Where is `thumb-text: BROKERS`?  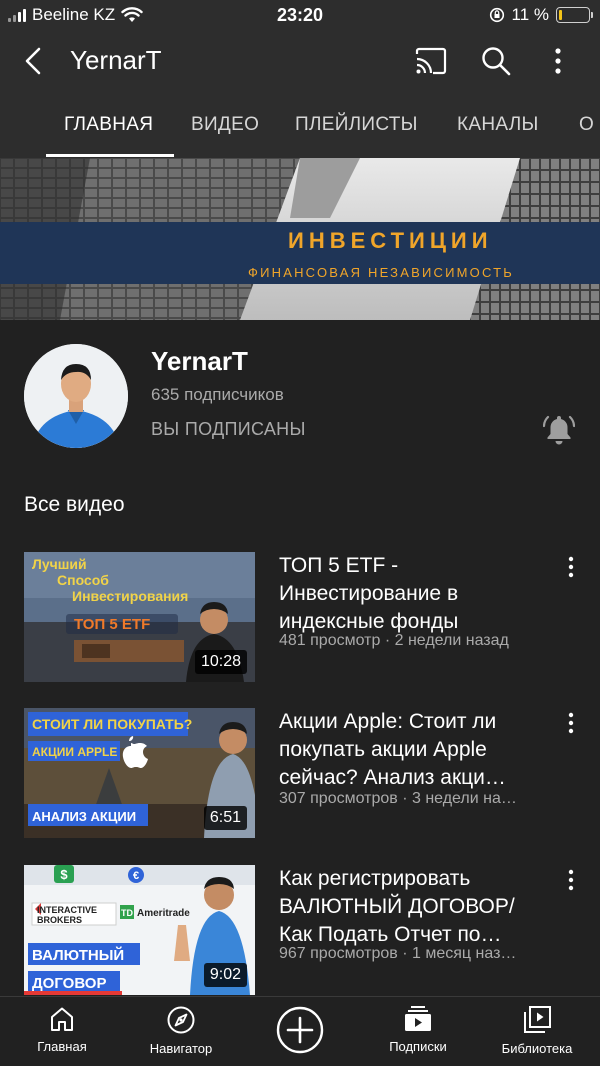
thumb-text: BROKERS is located at coordinates (59, 920).